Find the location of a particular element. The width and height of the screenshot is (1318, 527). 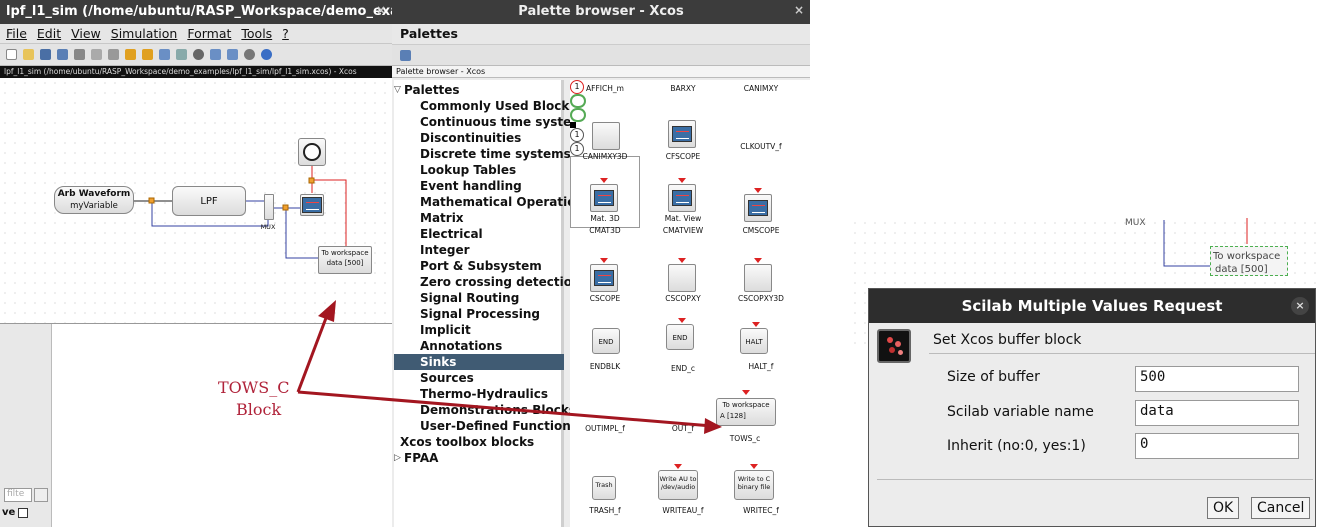

dialog-footer-divider is located at coordinates (1095, 479).